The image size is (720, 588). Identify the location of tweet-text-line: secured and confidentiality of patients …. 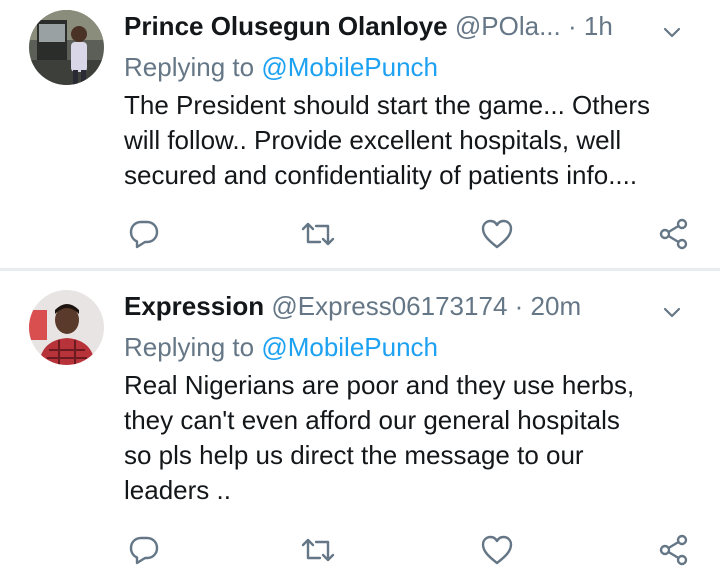
(381, 175).